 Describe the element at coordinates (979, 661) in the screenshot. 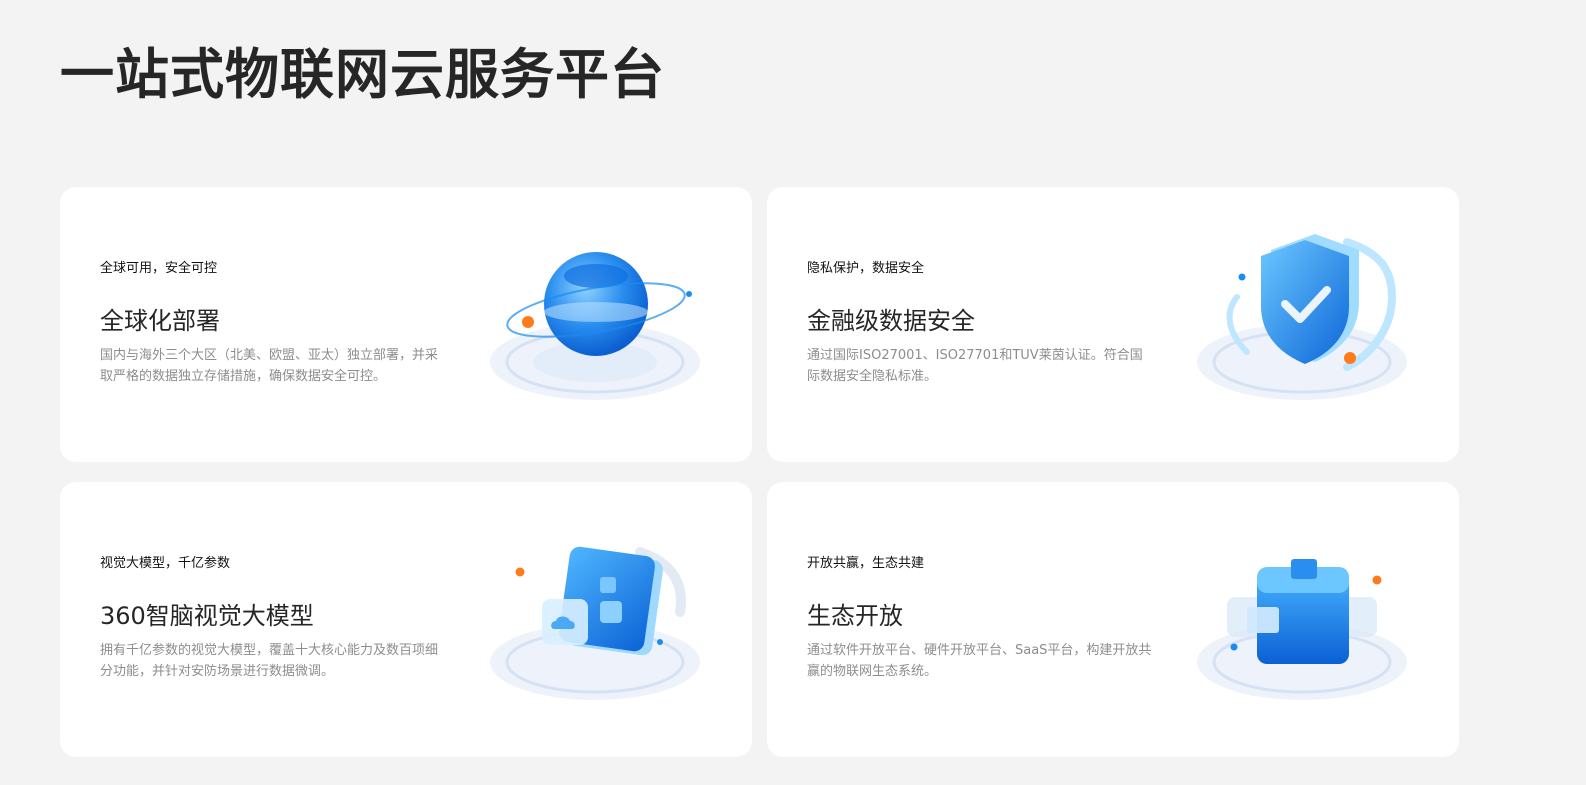

I see `card-description: 通过软件开放平台、硬件开放平台、SaaS平台，构建开放共赢的物联网生态系统。` at that location.